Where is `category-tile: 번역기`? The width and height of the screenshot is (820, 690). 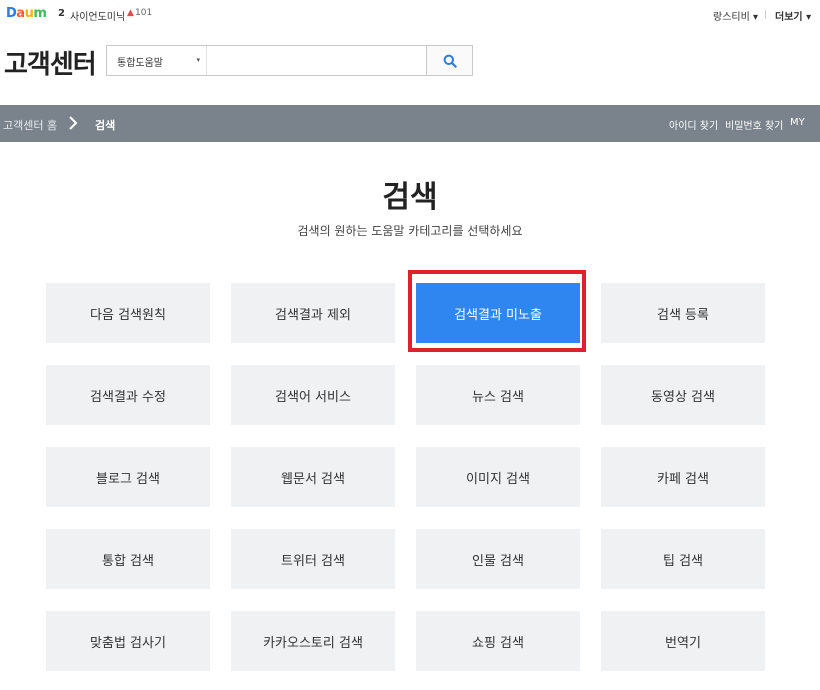
category-tile: 번역기 is located at coordinates (683, 641).